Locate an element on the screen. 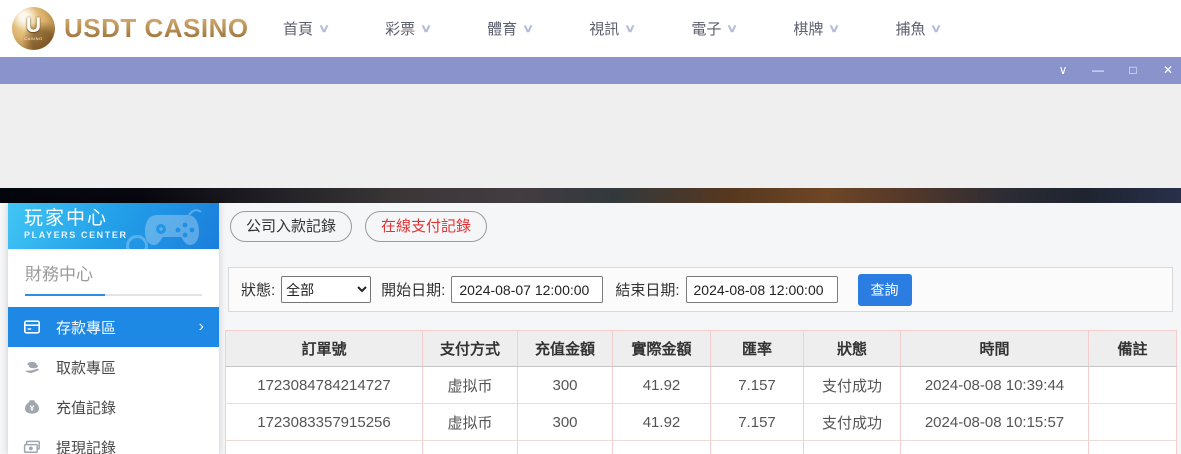  logo-small-text: CASINO is located at coordinates (33, 38).